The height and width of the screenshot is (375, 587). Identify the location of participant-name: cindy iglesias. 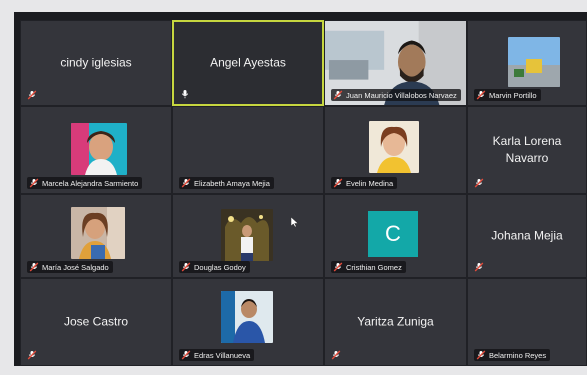
(96, 62).